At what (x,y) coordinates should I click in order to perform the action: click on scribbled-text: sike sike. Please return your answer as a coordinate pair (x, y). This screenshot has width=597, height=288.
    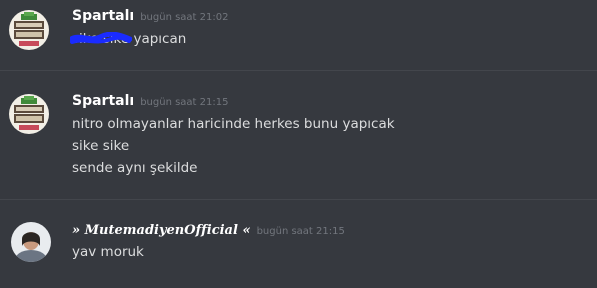
    Looking at the image, I should click on (101, 39).